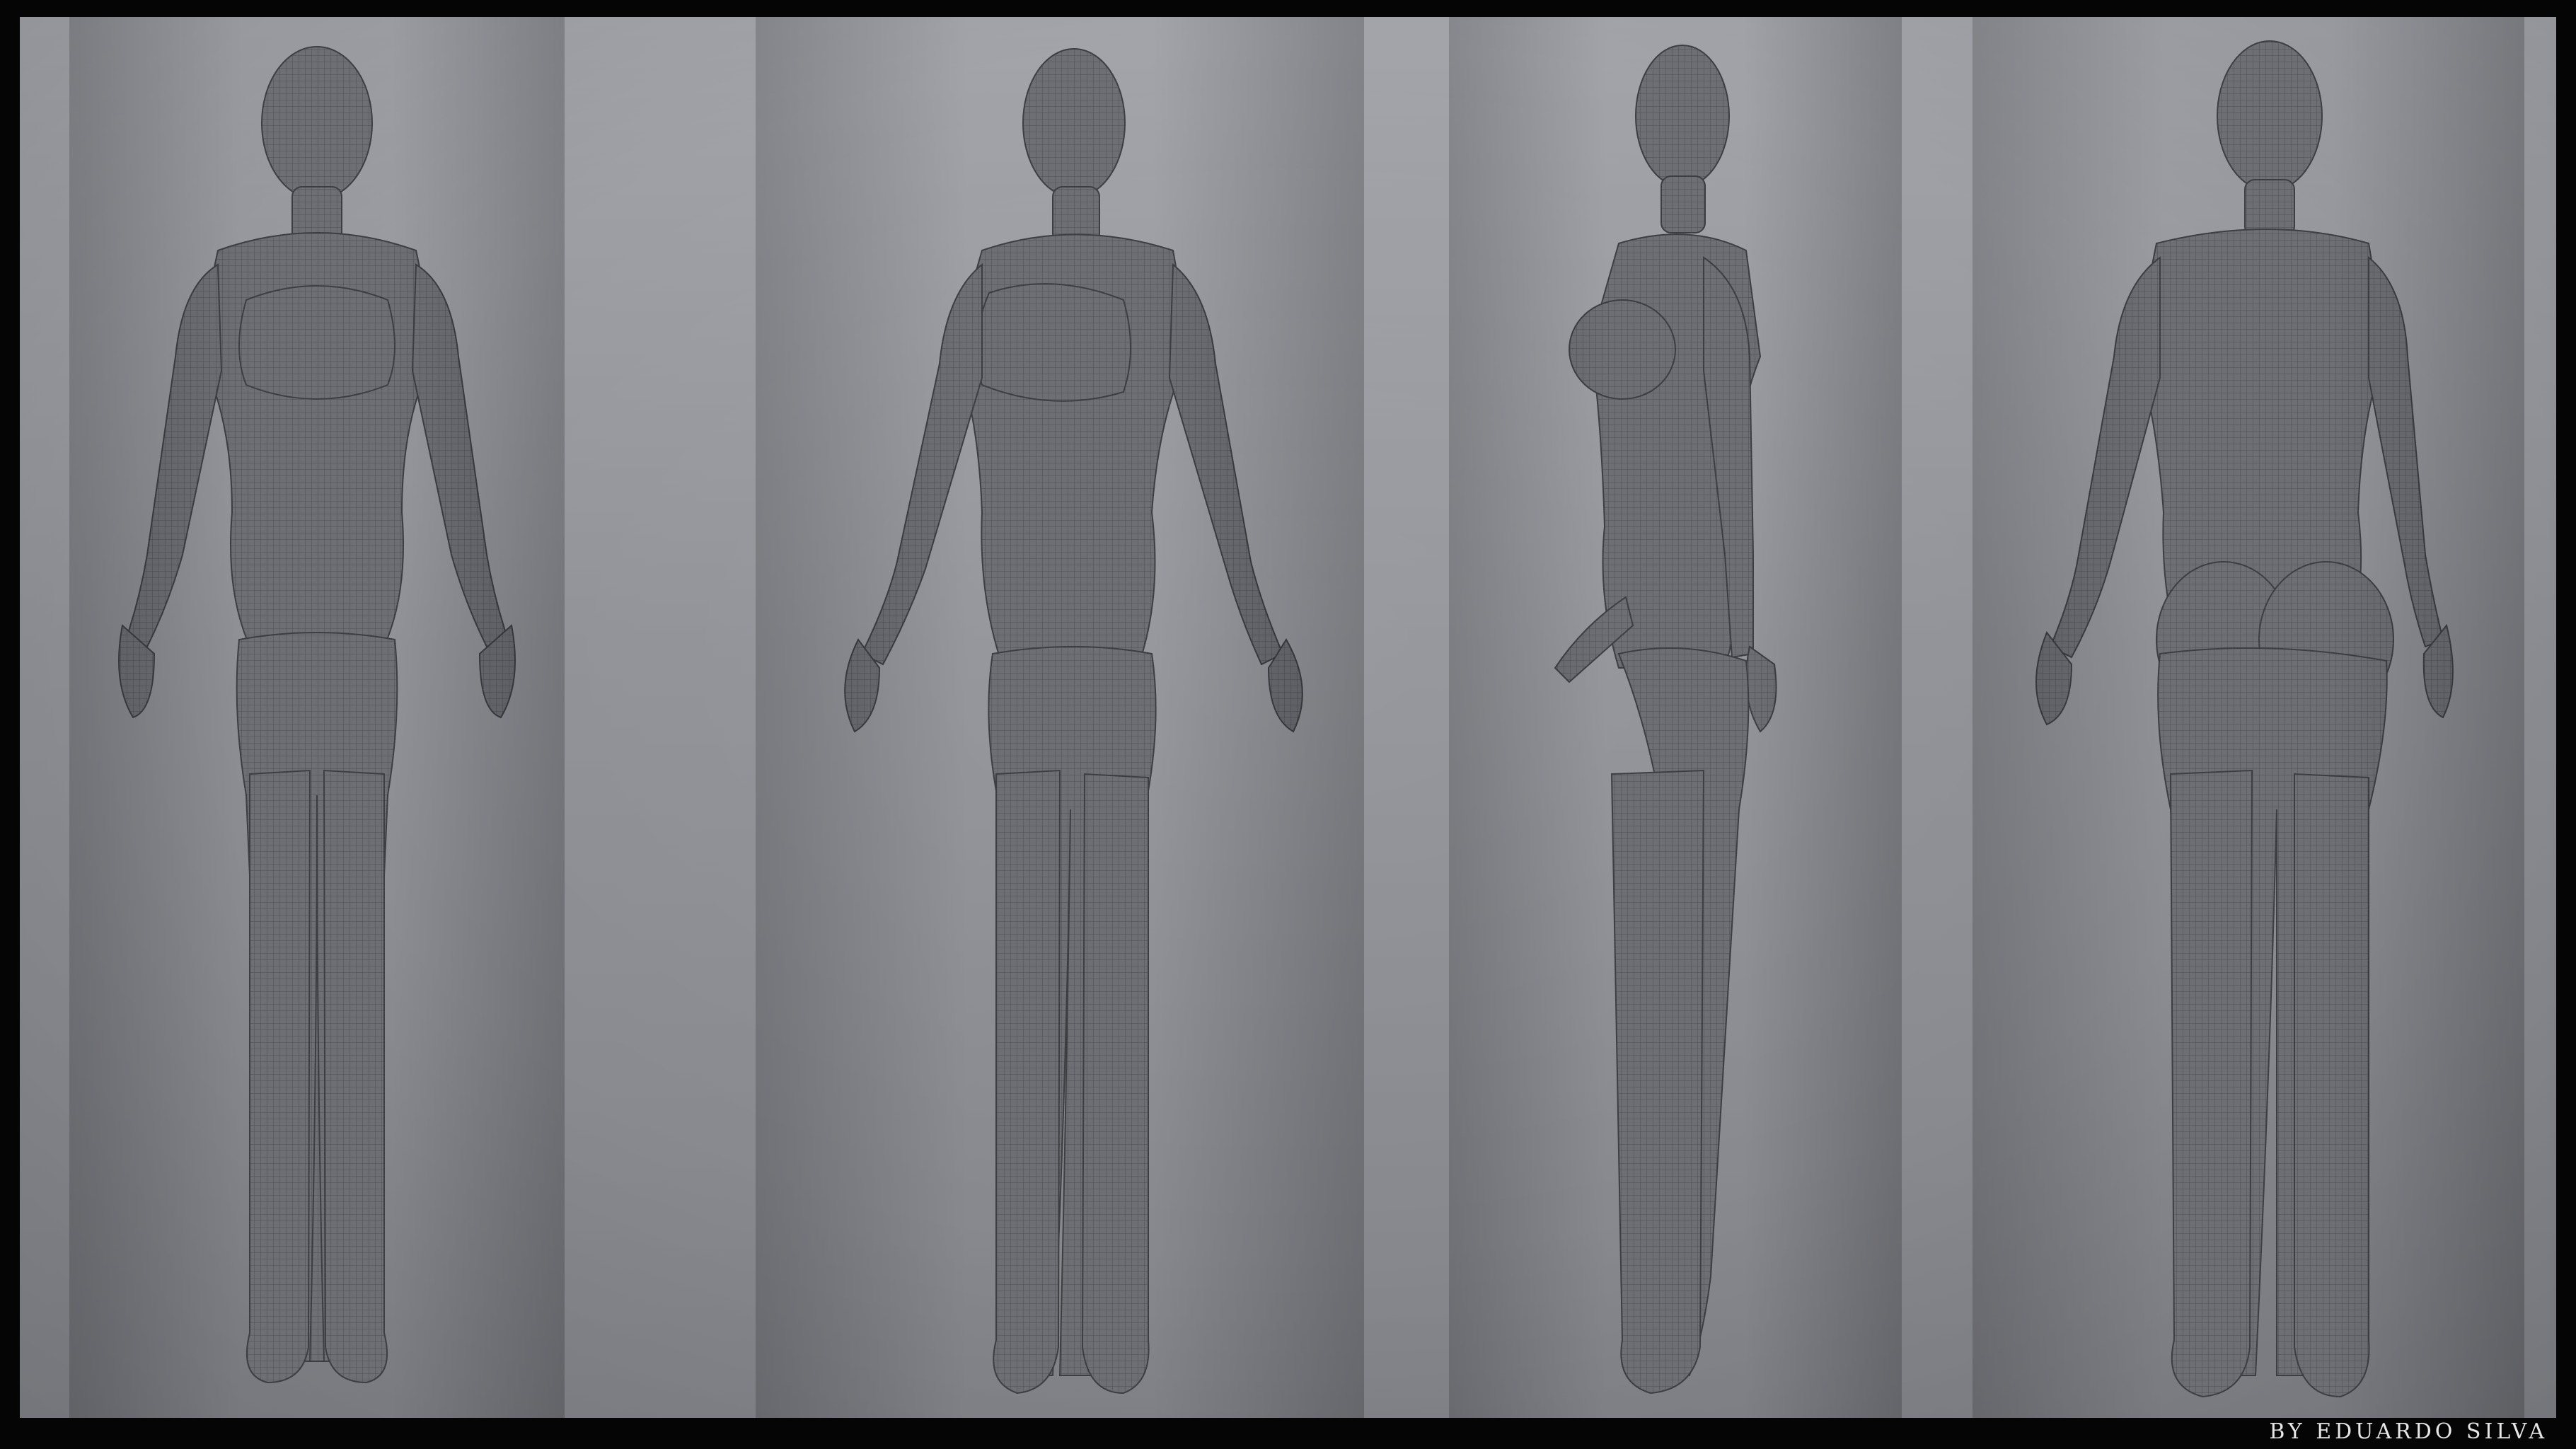 This screenshot has width=2576, height=1449. I want to click on bottom-border, so click(1288, 1433).